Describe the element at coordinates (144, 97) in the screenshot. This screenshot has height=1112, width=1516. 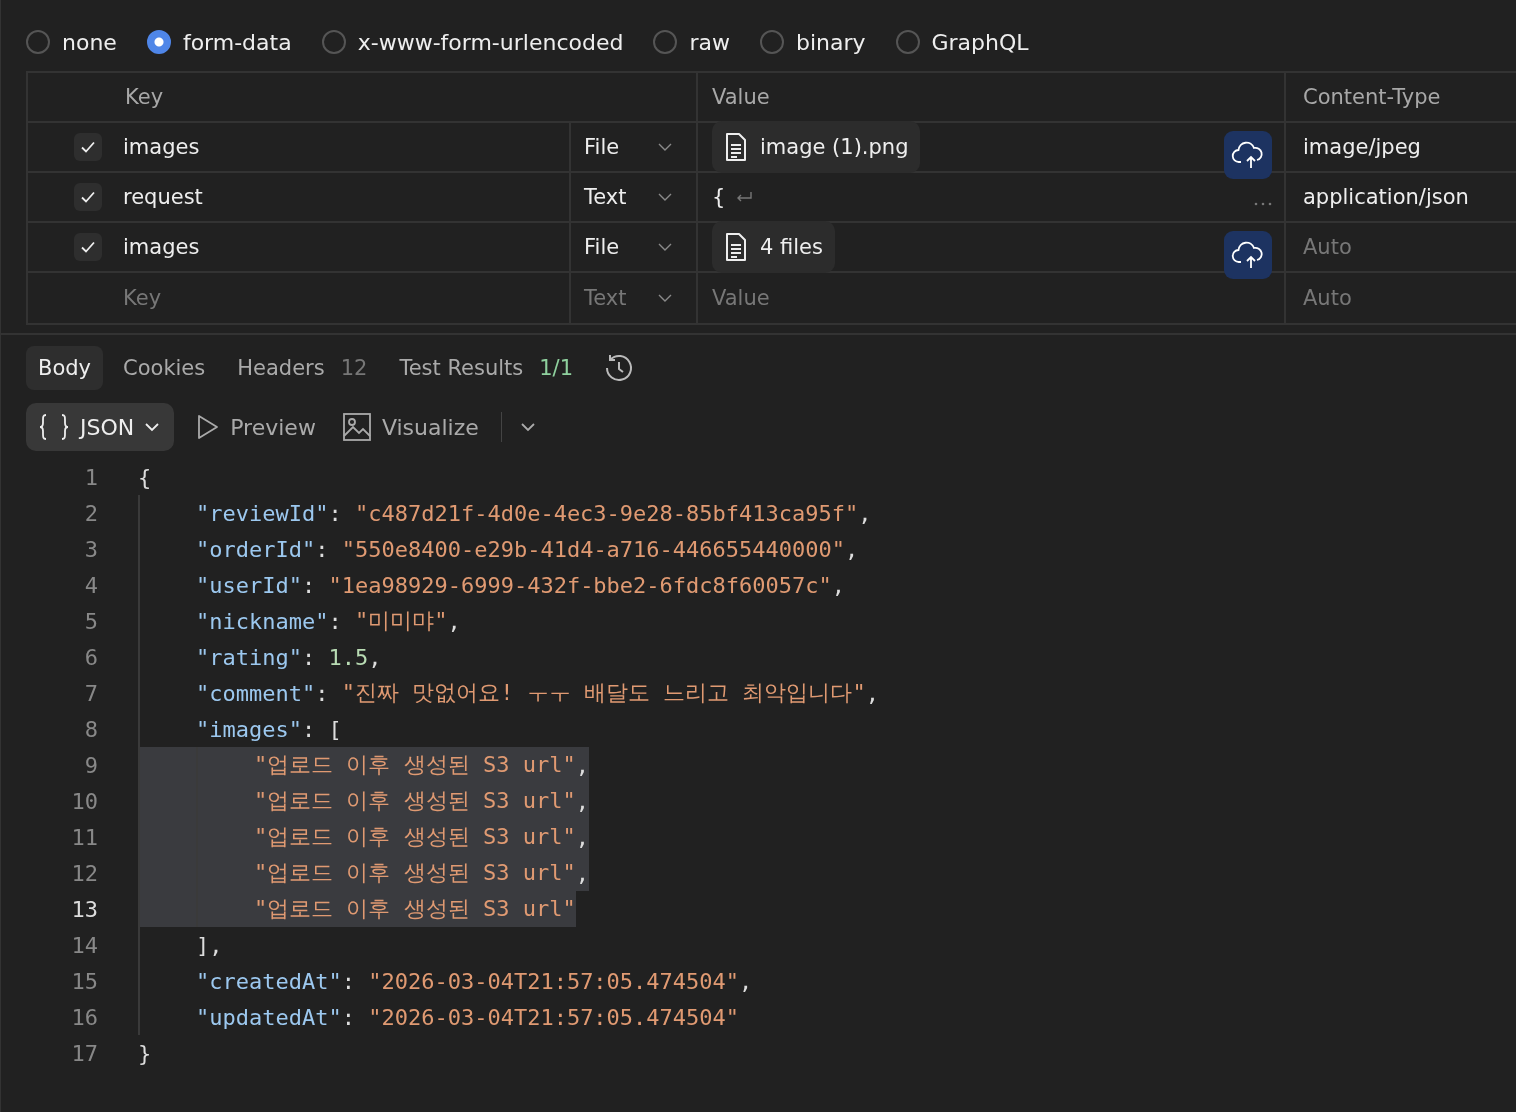
I see `column-header: Key` at that location.